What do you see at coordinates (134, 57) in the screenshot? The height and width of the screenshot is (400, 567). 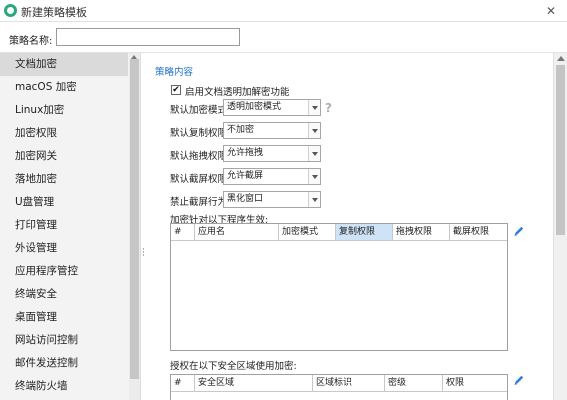 I see `sidebar-scroll-up-icon` at bounding box center [134, 57].